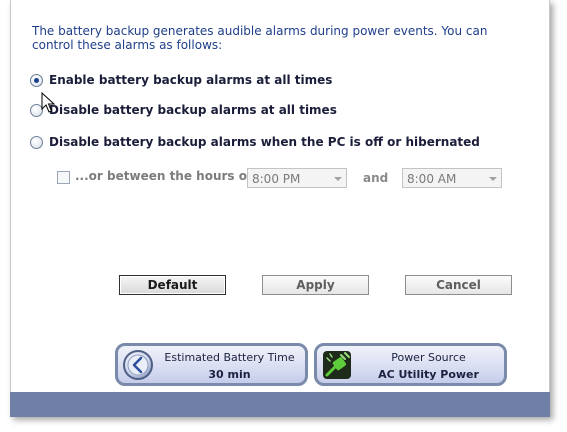 This screenshot has height=432, width=567. I want to click on clock-icon, so click(138, 365).